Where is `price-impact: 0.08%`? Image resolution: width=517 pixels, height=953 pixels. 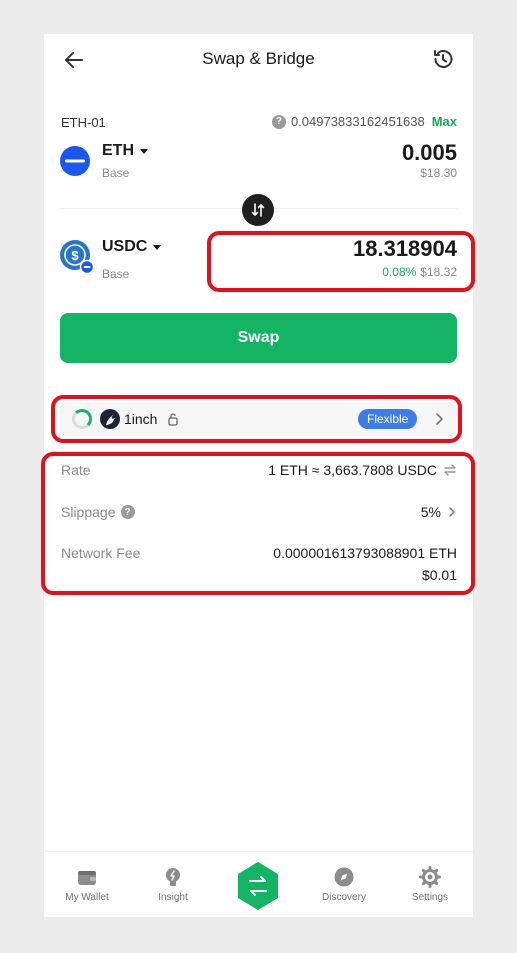
price-impact: 0.08% is located at coordinates (399, 272).